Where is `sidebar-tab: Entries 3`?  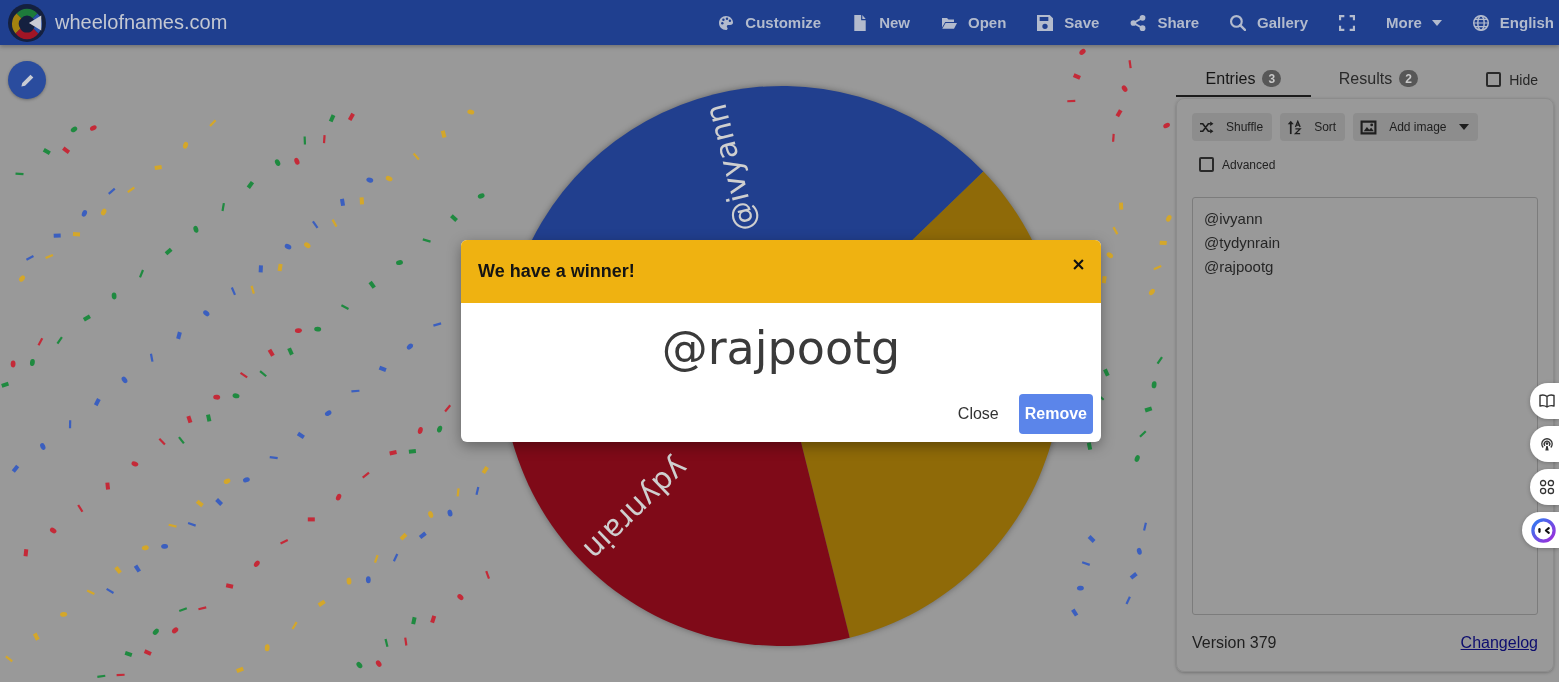 sidebar-tab: Entries 3 is located at coordinates (1243, 79).